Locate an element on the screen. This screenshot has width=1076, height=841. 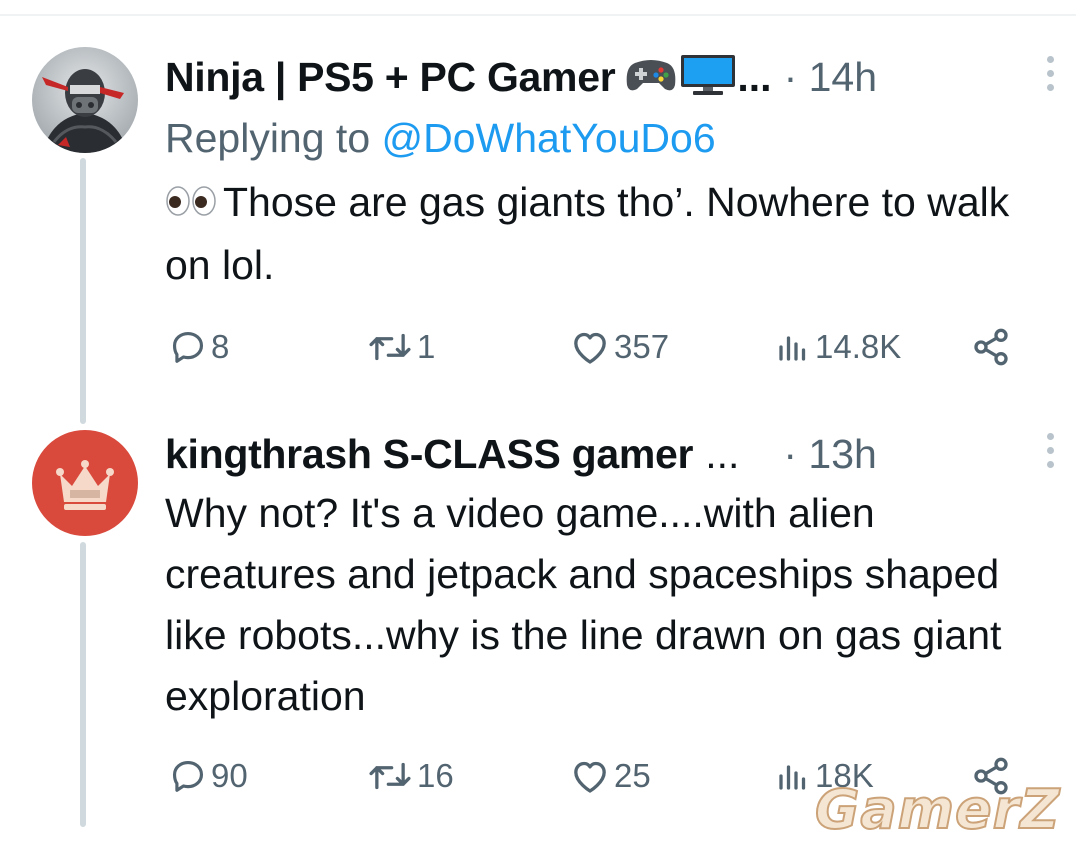
retweet-count: 16 is located at coordinates (435, 775).